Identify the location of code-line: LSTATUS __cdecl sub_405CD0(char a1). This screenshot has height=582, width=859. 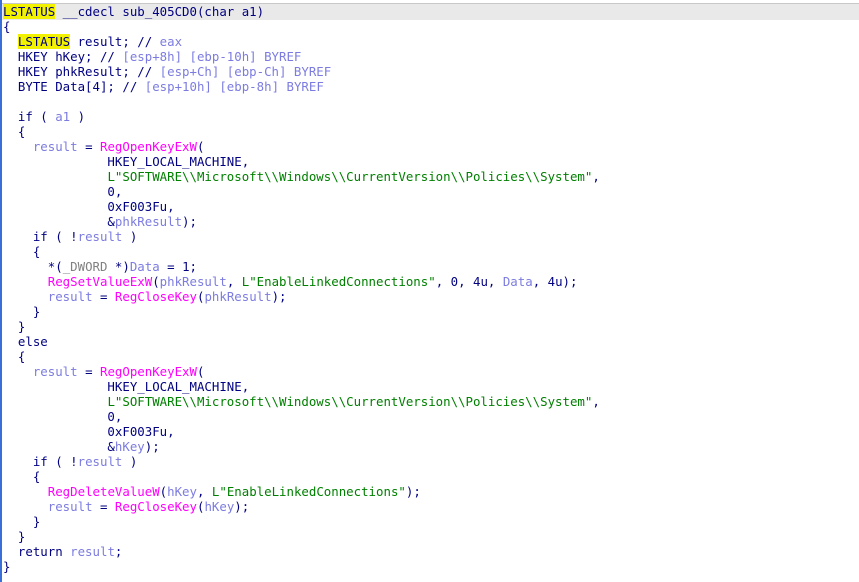
(301, 11).